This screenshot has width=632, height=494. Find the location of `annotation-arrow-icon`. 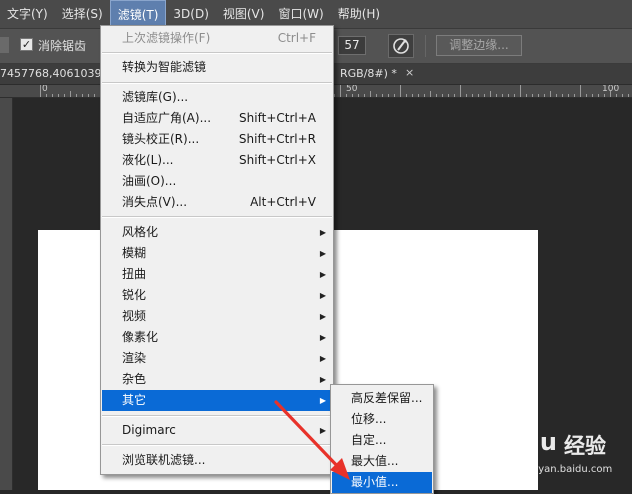

annotation-arrow-icon is located at coordinates (312, 440).